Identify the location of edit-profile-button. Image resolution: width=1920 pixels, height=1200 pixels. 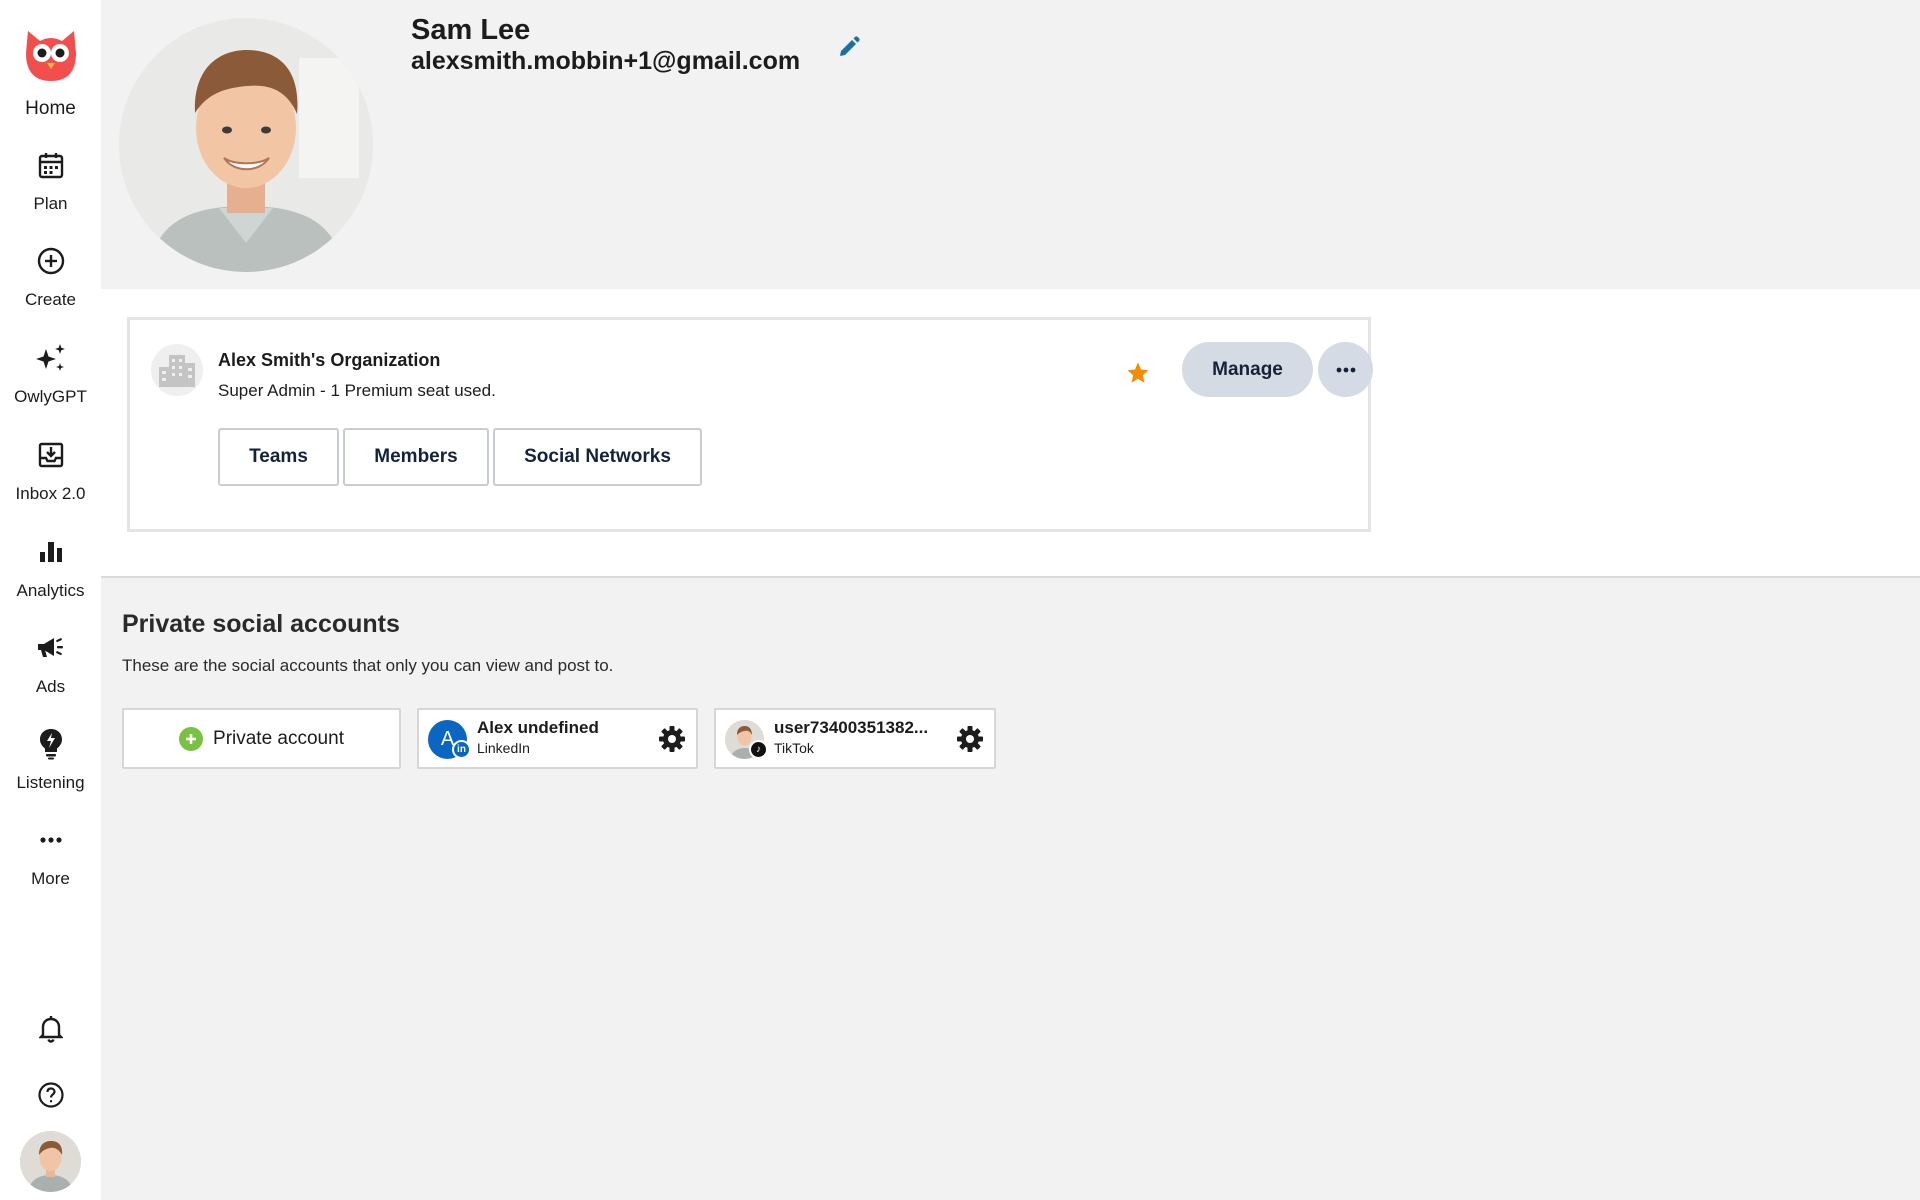
(849, 47).